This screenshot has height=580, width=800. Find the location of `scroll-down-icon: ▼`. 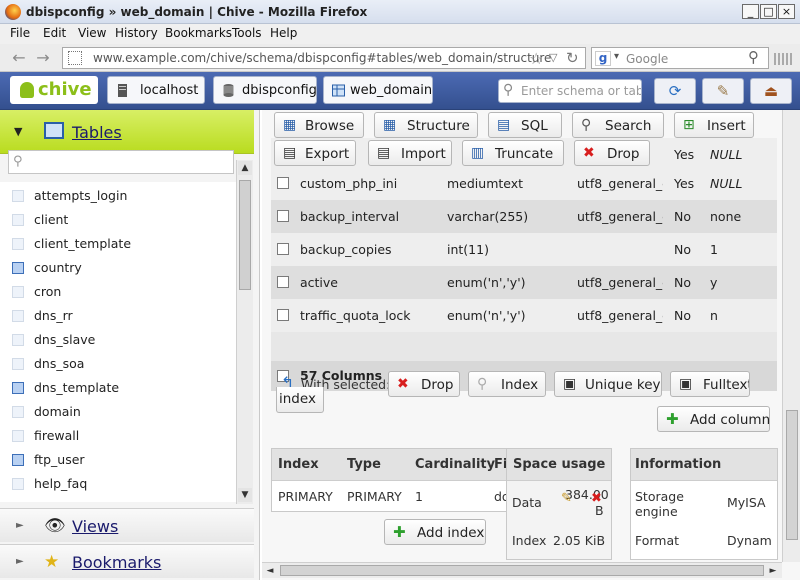

scroll-down-icon: ▼ is located at coordinates (245, 495).